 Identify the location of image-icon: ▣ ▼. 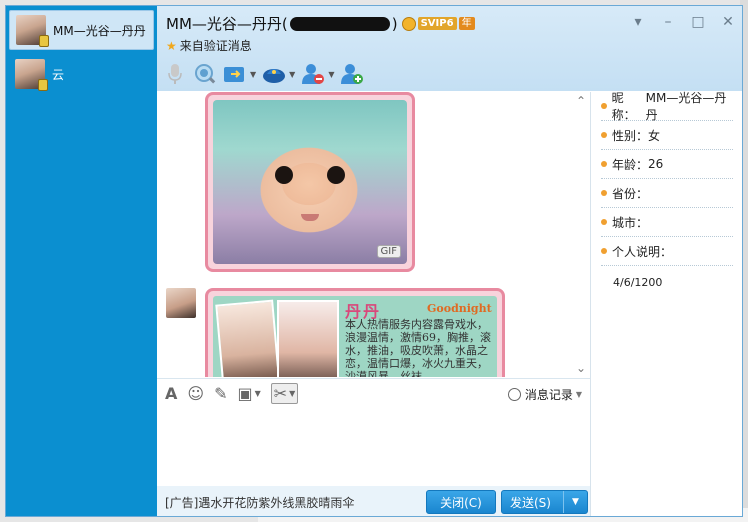
(248, 393).